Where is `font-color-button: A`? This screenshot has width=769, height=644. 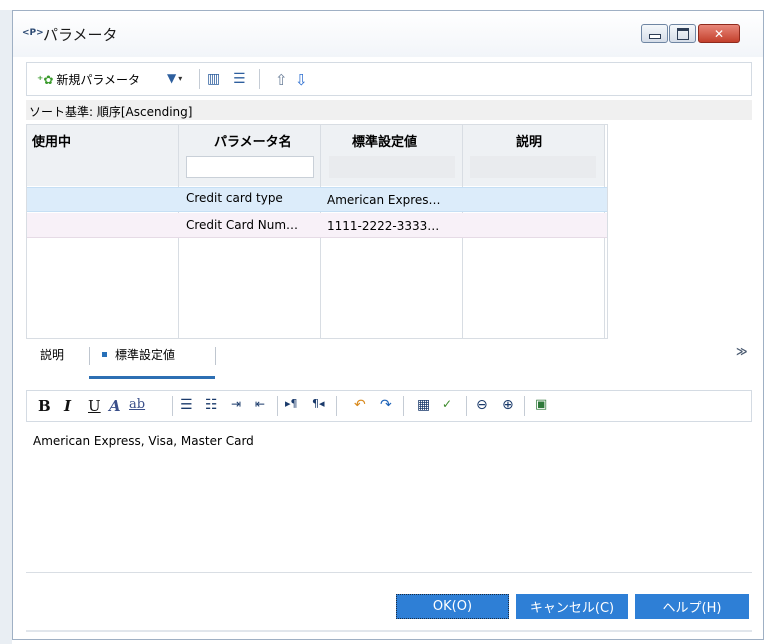
font-color-button: A is located at coordinates (115, 406).